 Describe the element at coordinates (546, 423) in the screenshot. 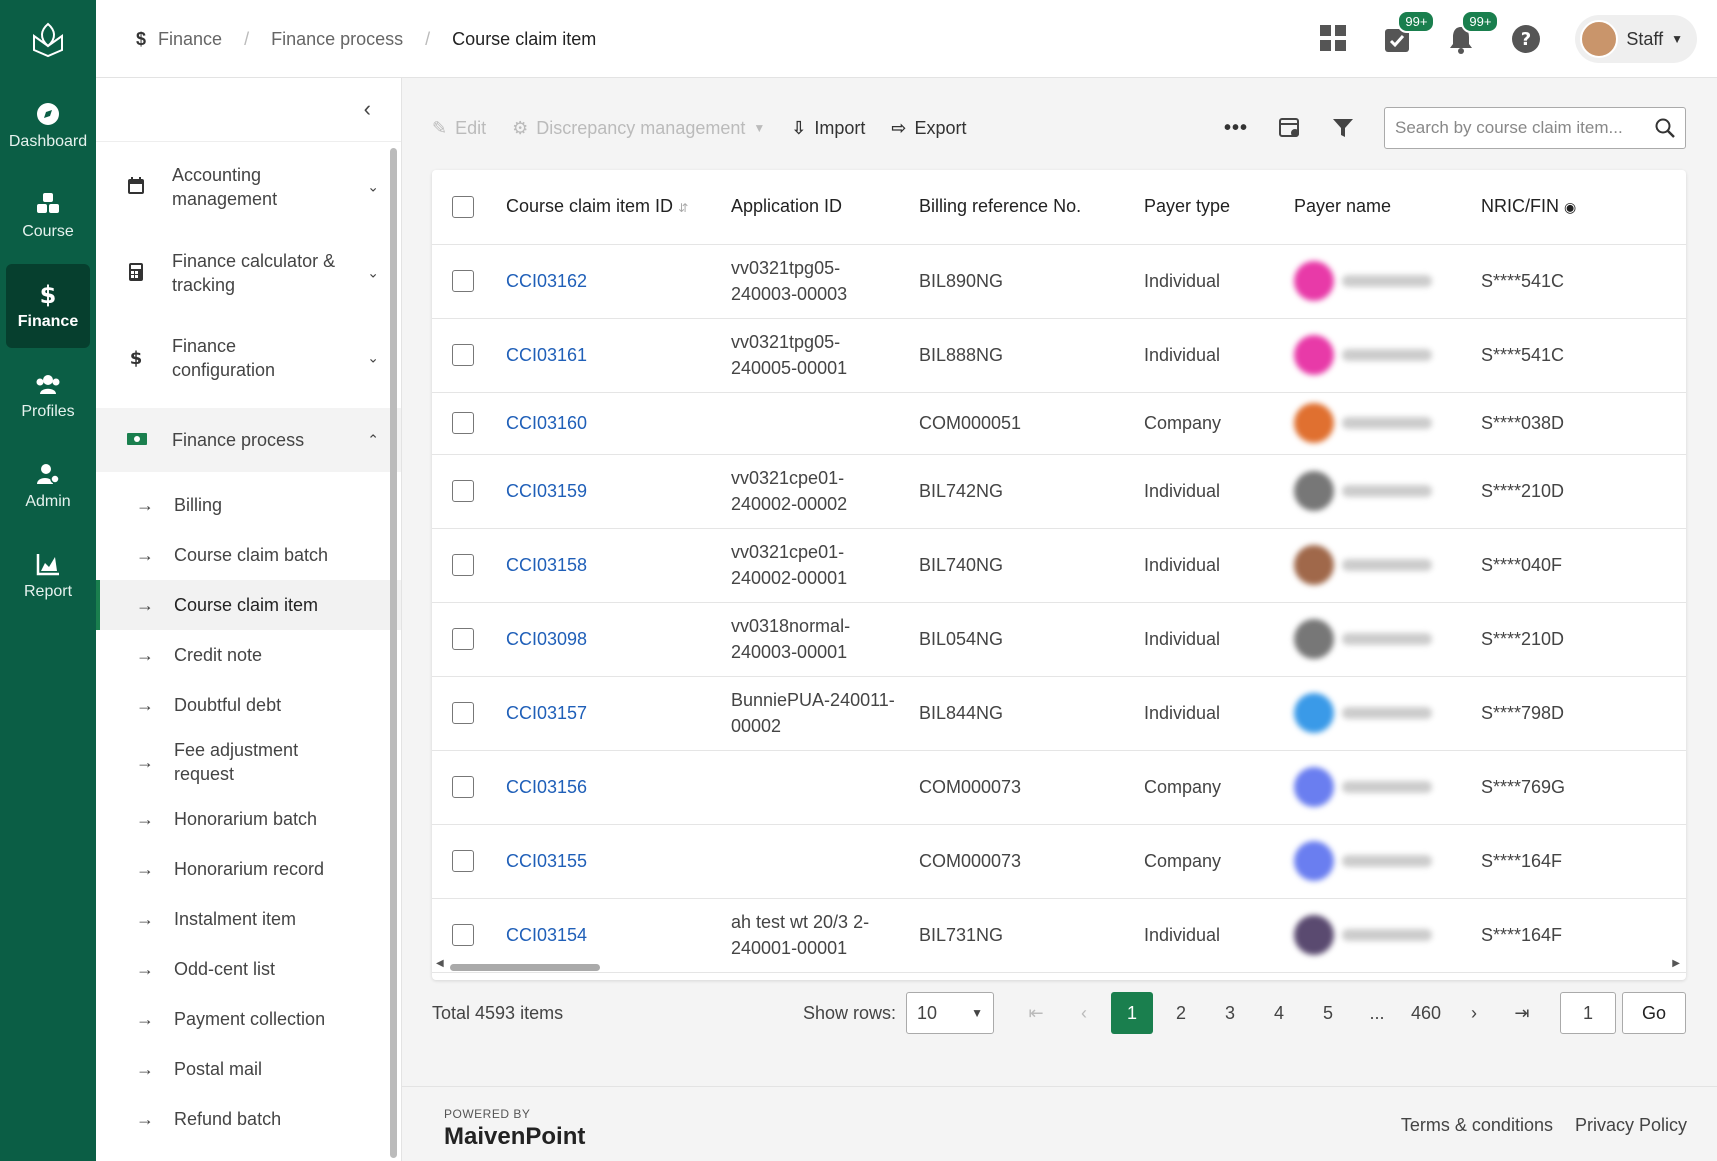

I see `claim-item-id-link: CCI03160` at that location.